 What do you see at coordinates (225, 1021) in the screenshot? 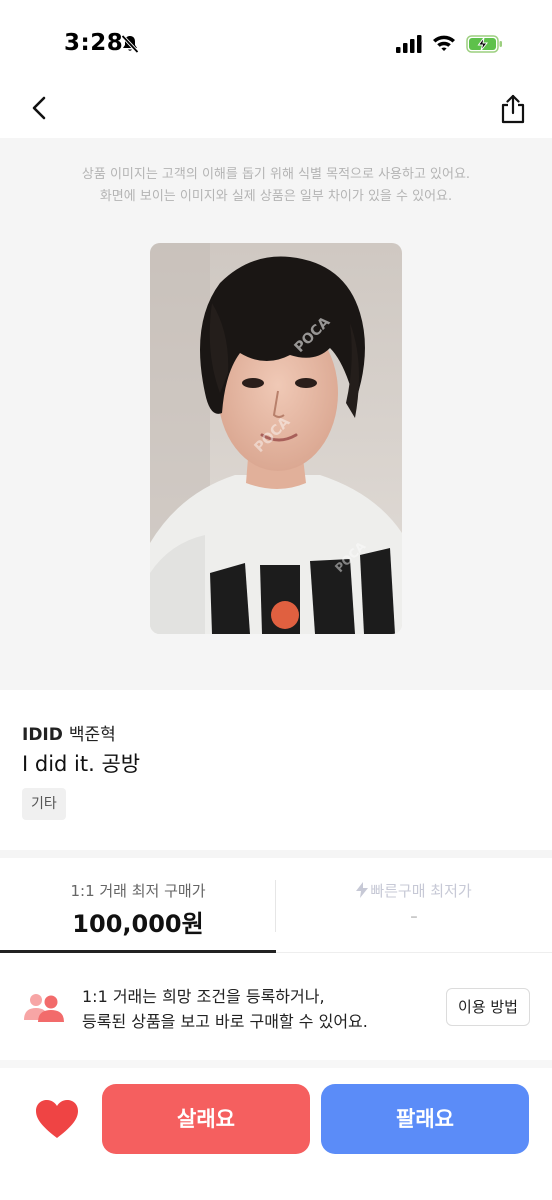
I see `trade-info-line2: 등록된 상품을 보고 바로 구매할 수 있어요.` at bounding box center [225, 1021].